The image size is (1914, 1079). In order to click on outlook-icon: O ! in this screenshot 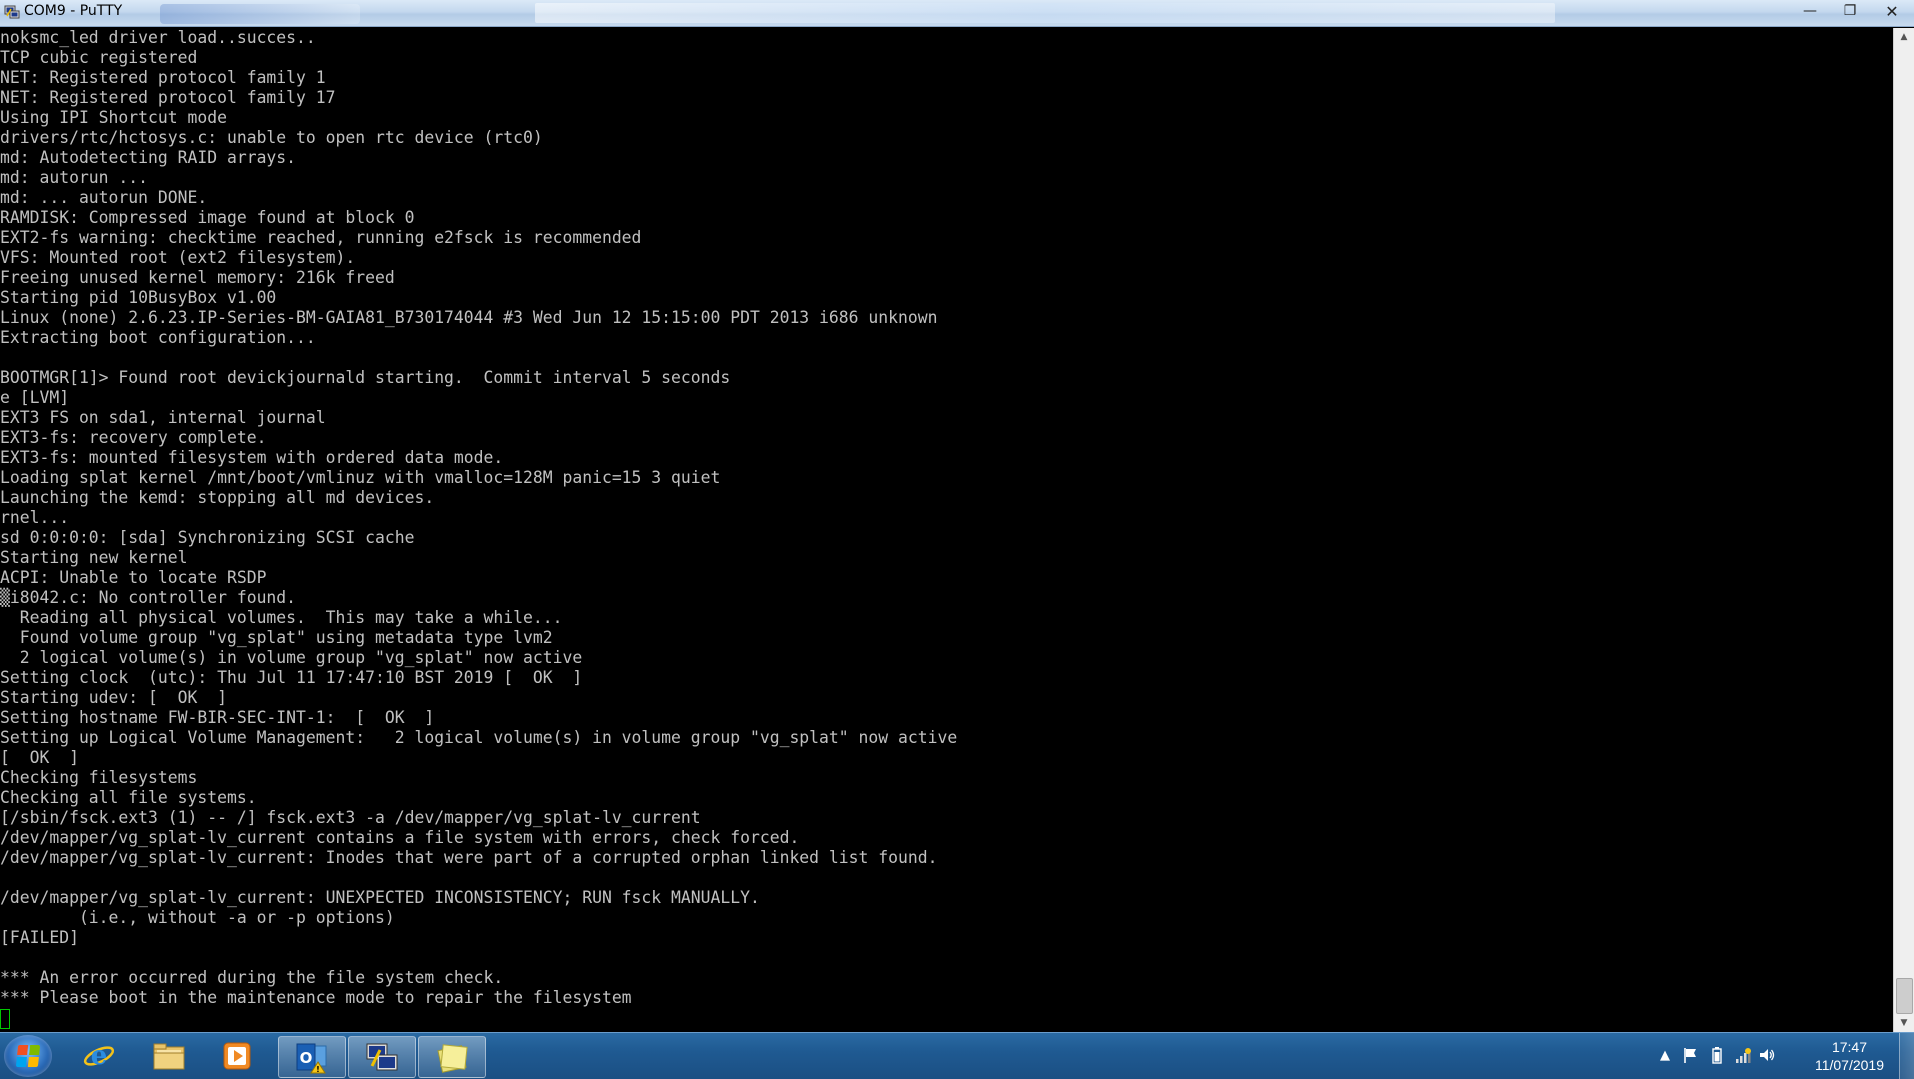, I will do `click(311, 1058)`.